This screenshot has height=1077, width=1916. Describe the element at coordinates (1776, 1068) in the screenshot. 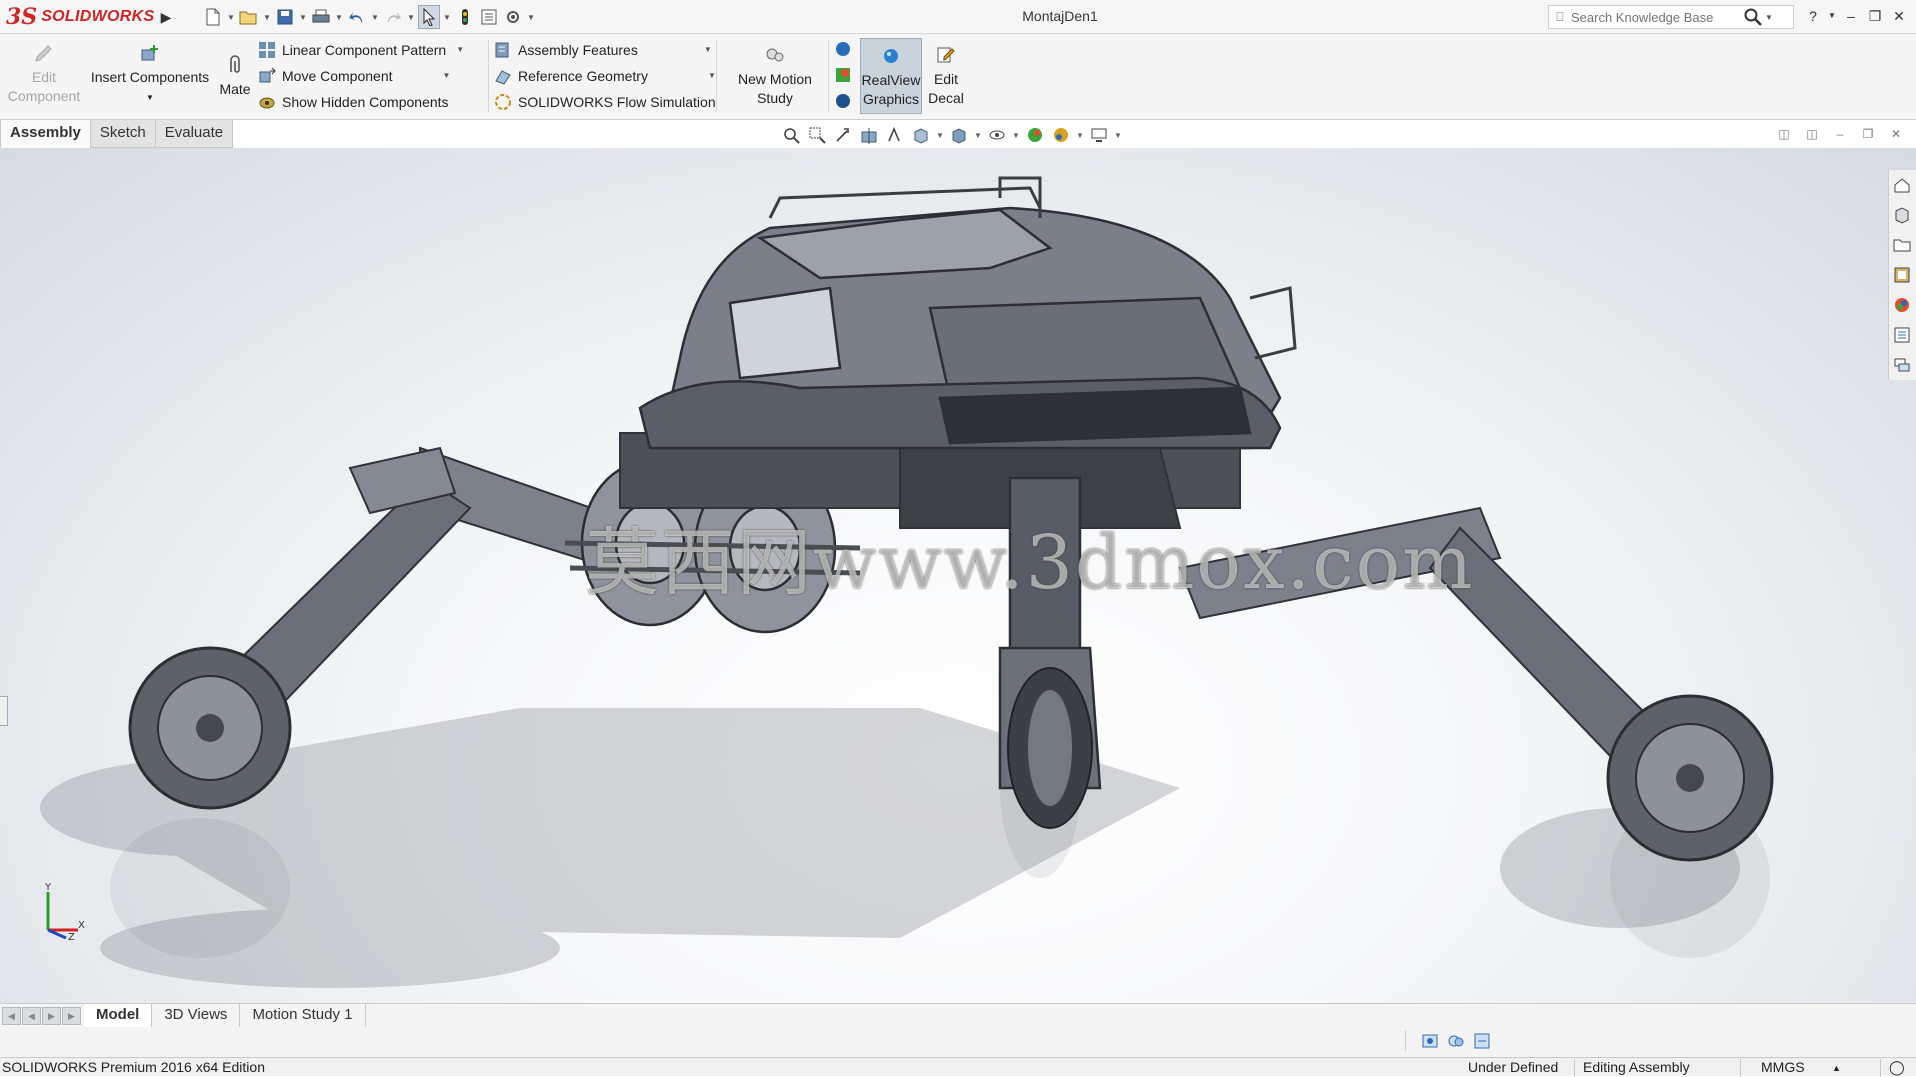

I see `unit-system-button: MMGS` at that location.